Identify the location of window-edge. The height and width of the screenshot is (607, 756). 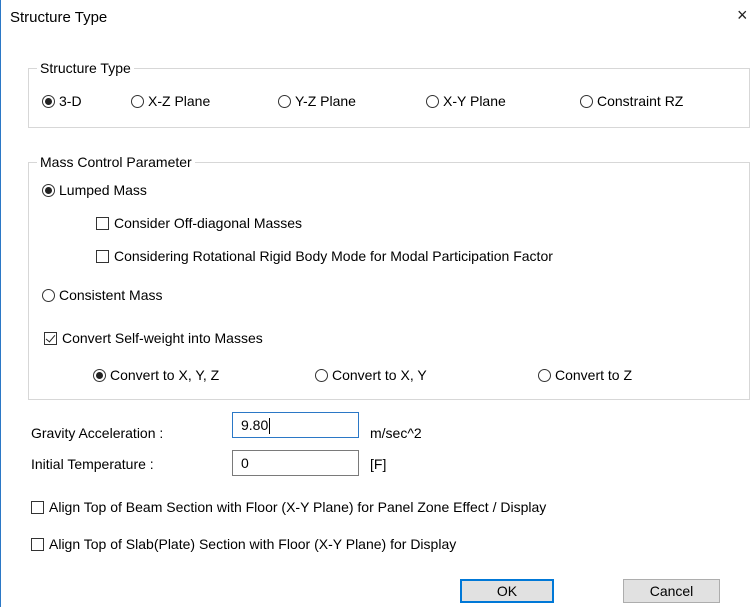
(0, 303).